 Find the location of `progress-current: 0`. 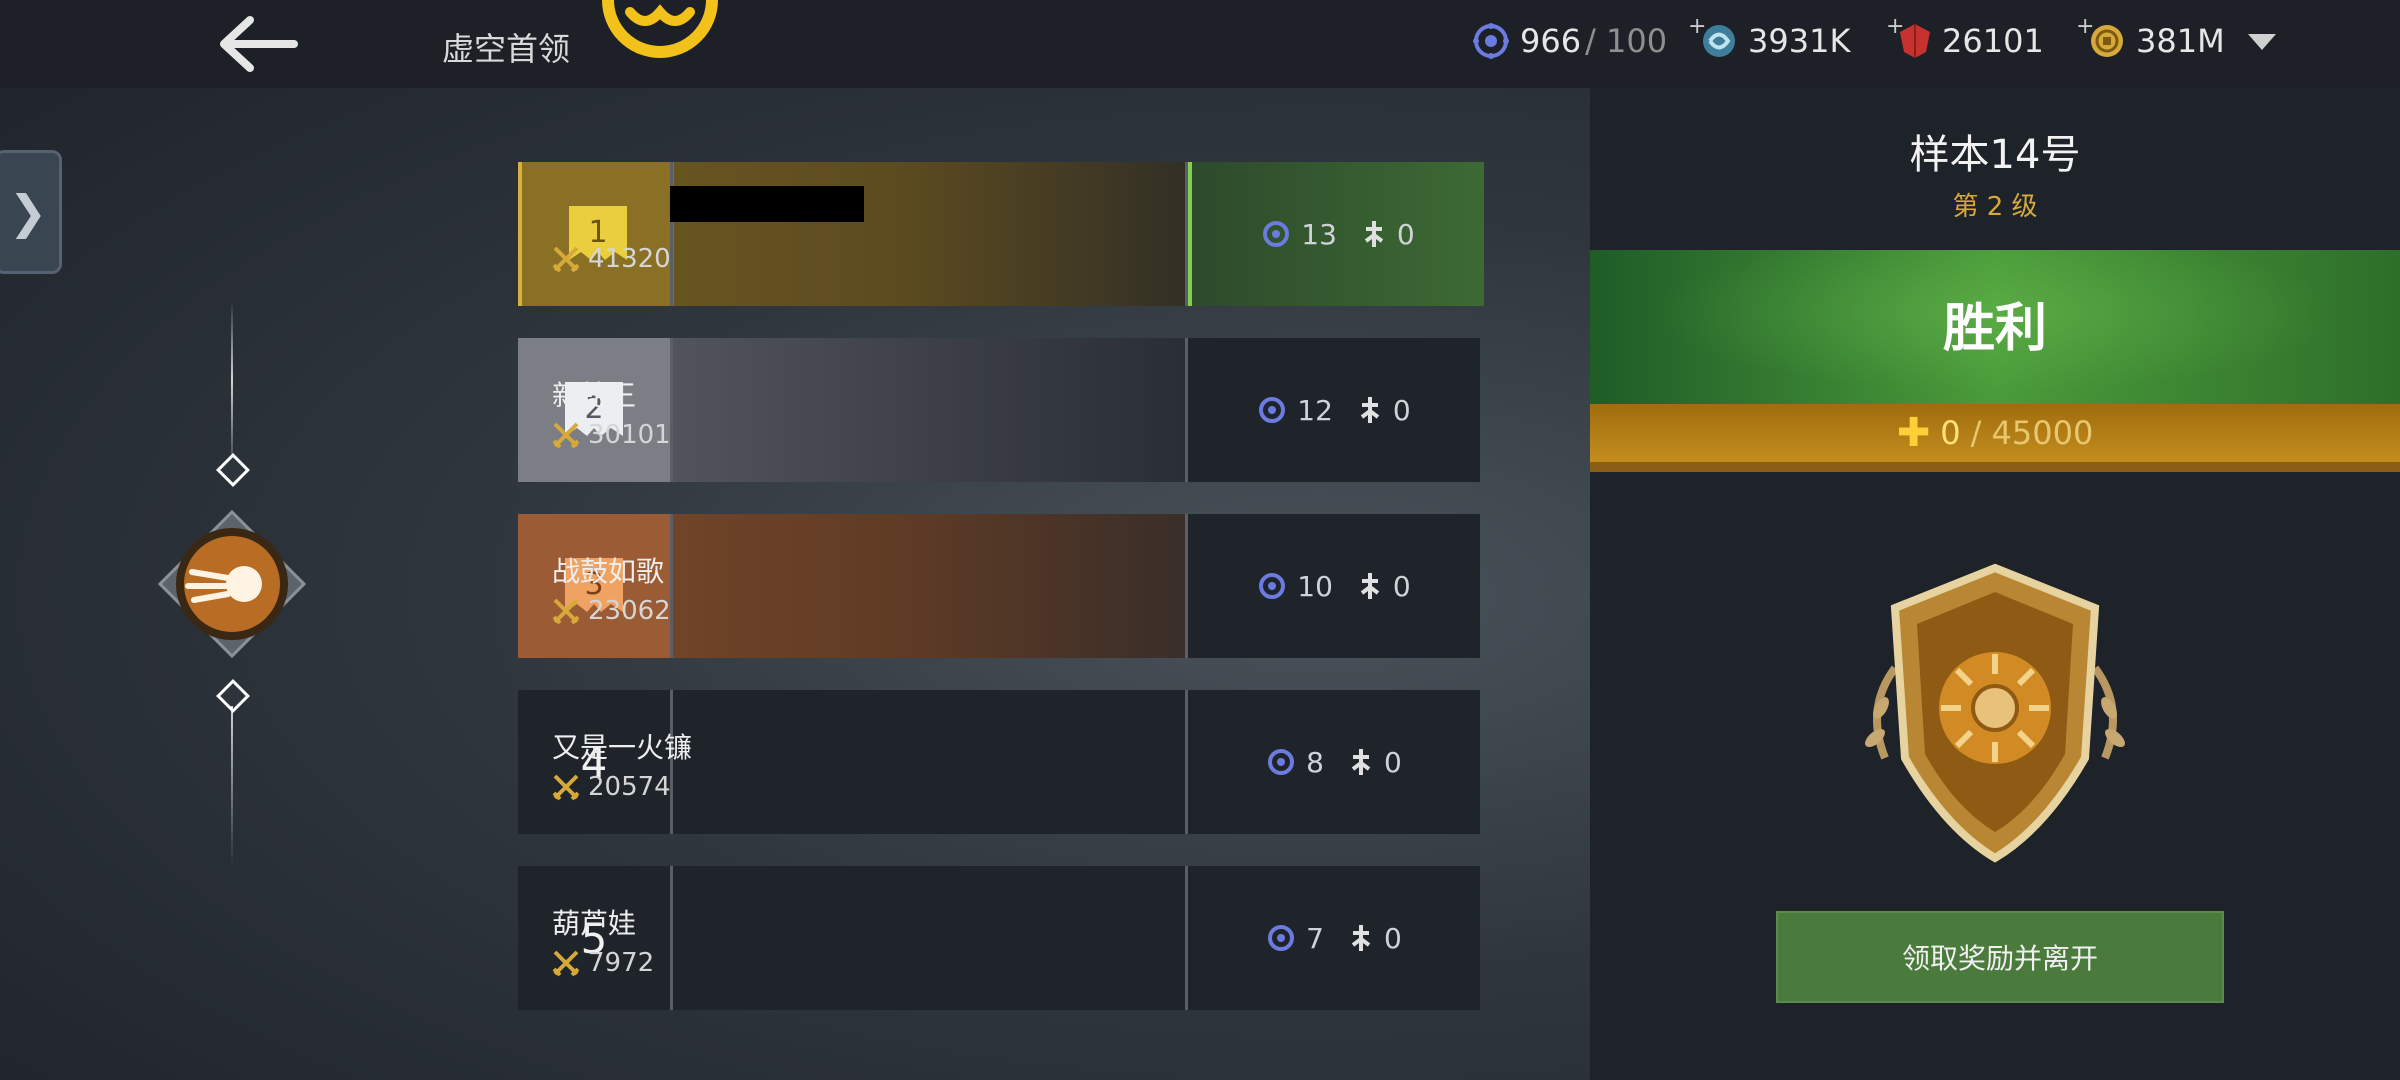

progress-current: 0 is located at coordinates (1950, 433).